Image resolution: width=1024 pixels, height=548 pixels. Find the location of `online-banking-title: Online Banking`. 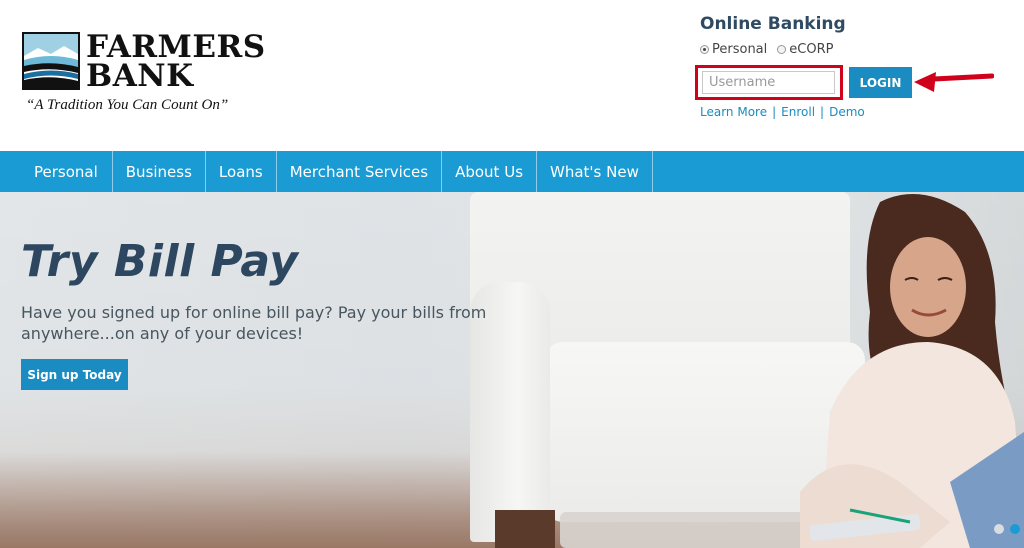

online-banking-title: Online Banking is located at coordinates (773, 24).